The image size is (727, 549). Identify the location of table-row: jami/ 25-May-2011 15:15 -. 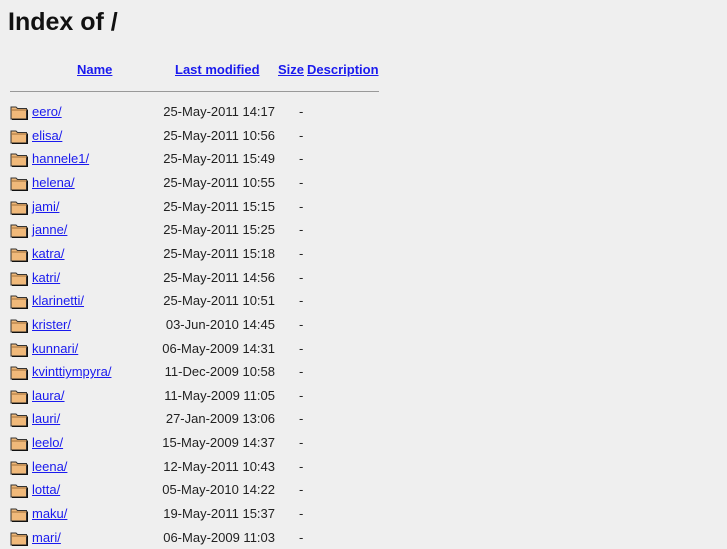
(200, 207).